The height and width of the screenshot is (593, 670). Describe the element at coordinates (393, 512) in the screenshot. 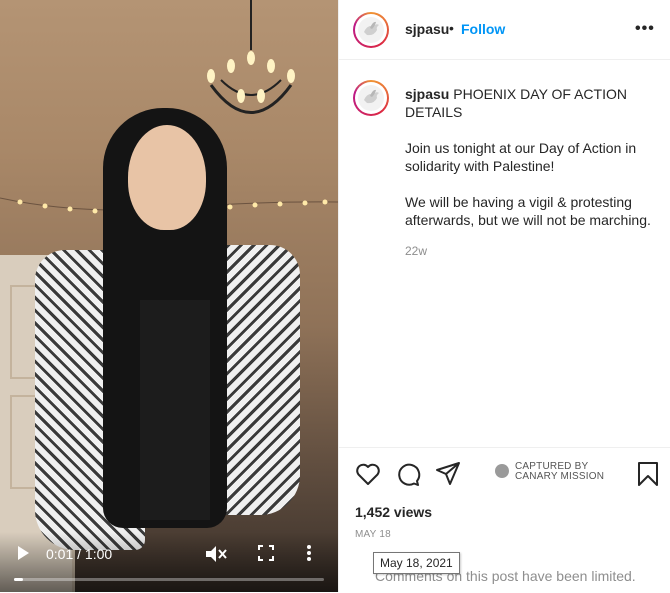

I see `views-count: 1,452 views` at that location.